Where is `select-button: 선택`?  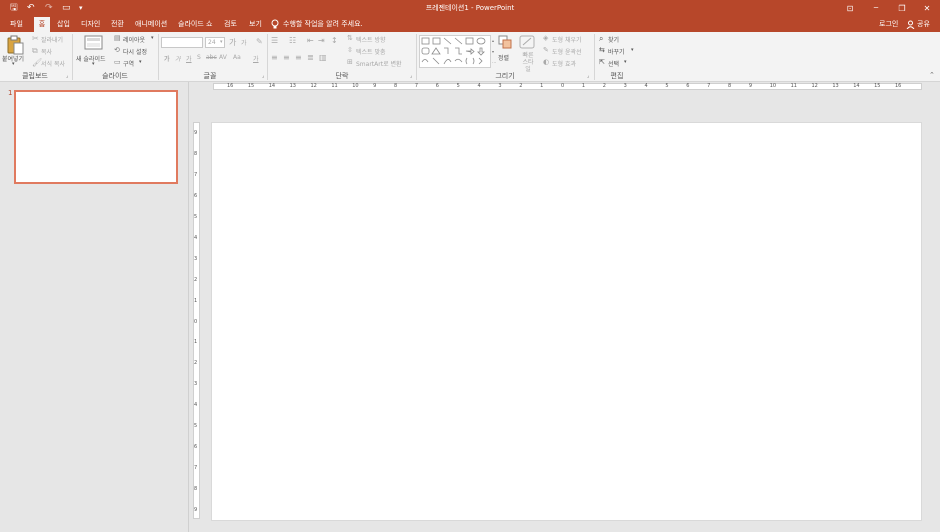
select-button: 선택 is located at coordinates (613, 63).